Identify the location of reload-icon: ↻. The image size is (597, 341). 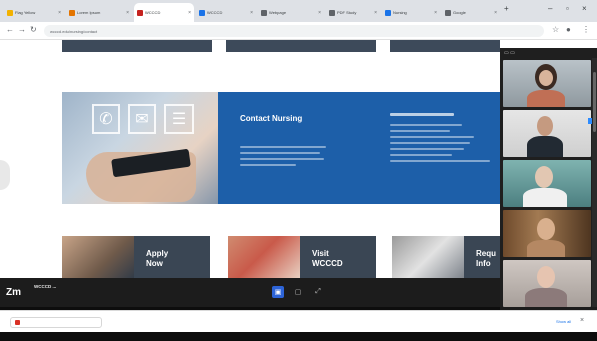
(33, 29).